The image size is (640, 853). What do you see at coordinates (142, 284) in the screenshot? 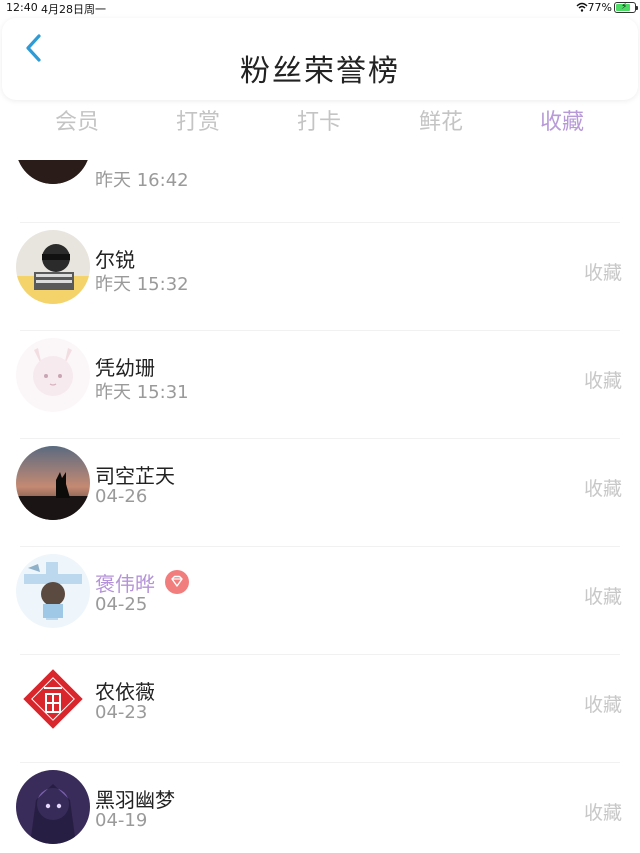
I see `favorite-time: 昨天 15:32` at bounding box center [142, 284].